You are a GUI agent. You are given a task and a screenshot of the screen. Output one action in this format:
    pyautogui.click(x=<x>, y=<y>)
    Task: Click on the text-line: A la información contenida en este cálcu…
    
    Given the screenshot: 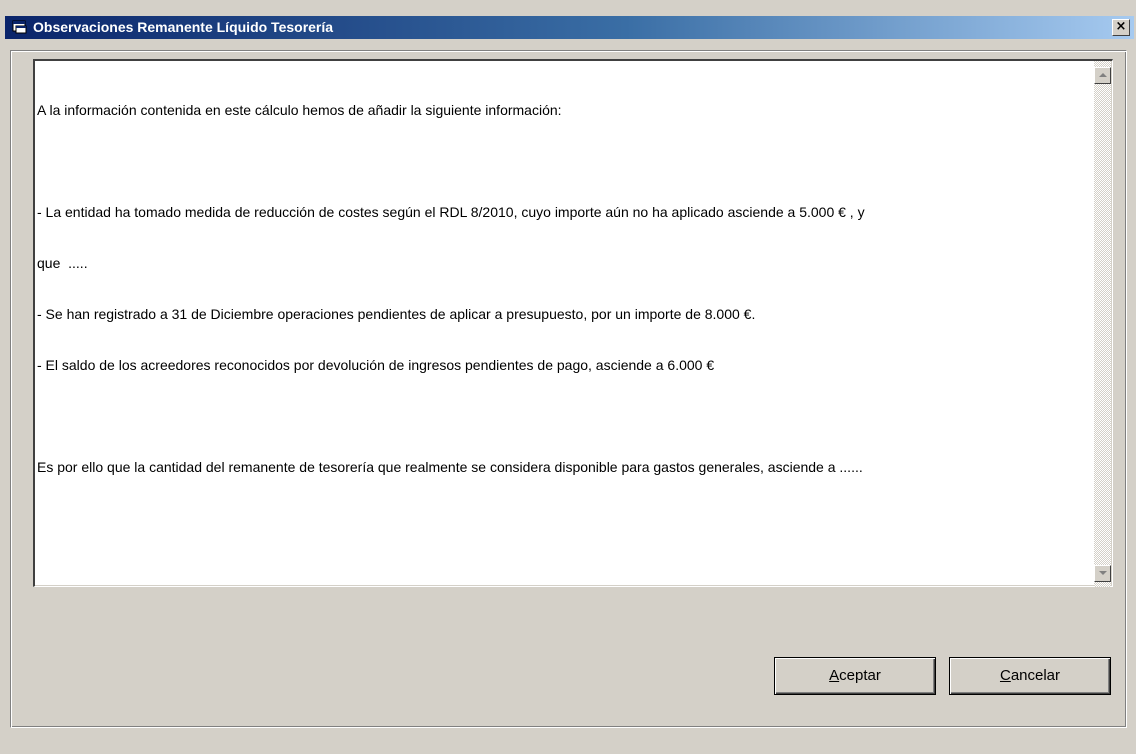 What is the action you would take?
    pyautogui.click(x=299, y=110)
    